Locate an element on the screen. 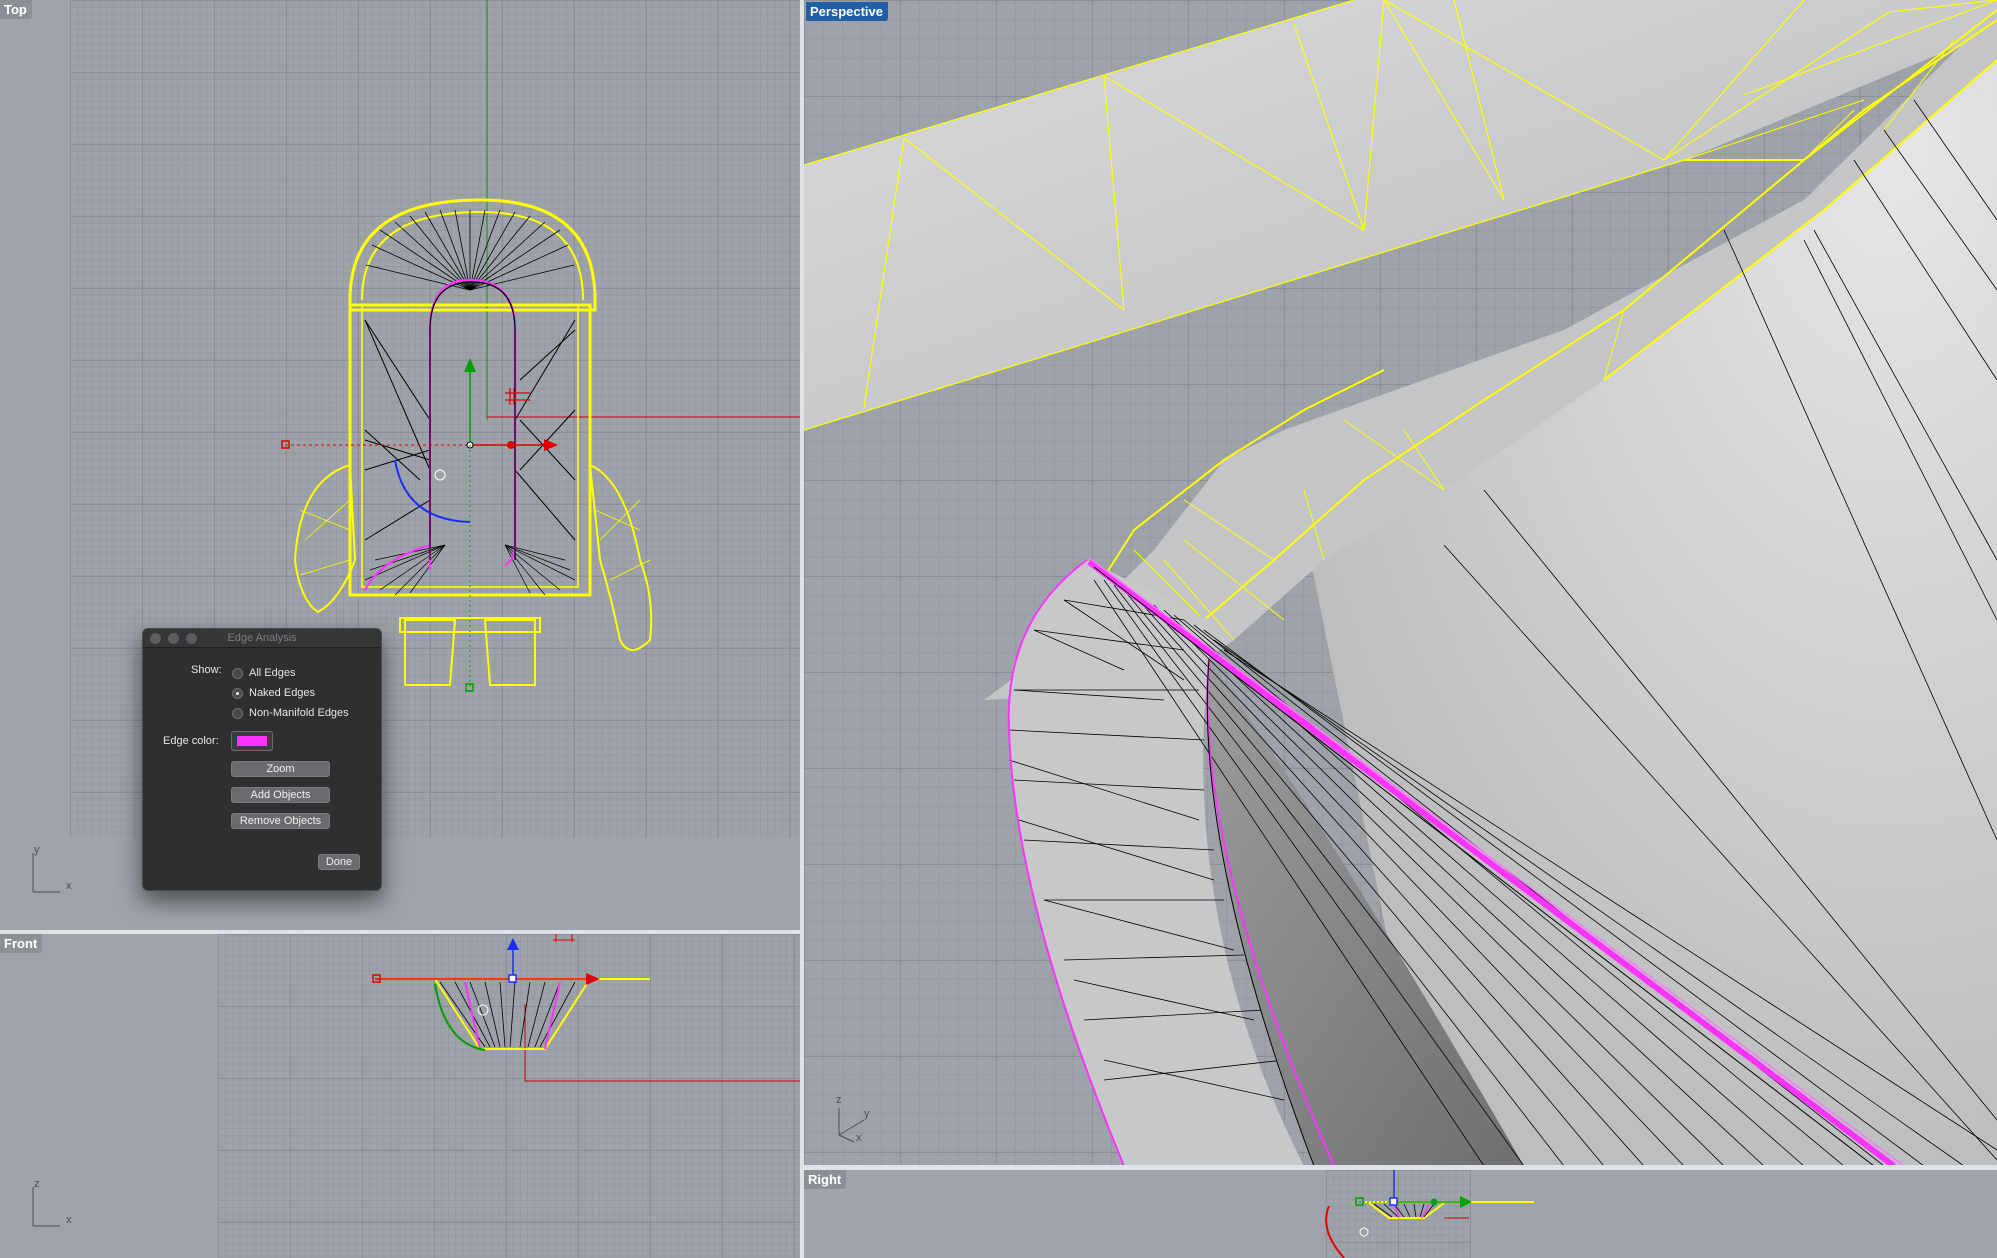 The image size is (1997, 1258). front-view-model is located at coordinates (586, 1008).